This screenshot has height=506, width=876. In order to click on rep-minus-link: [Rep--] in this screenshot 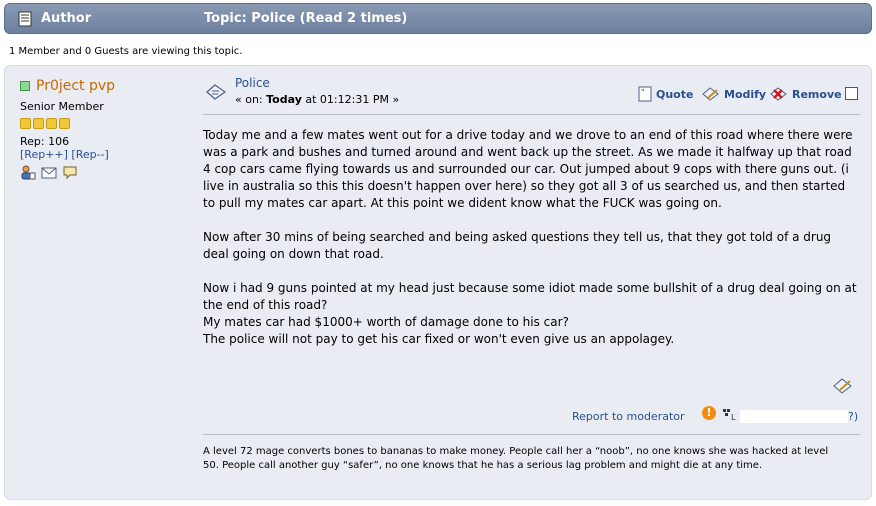, I will do `click(89, 154)`.